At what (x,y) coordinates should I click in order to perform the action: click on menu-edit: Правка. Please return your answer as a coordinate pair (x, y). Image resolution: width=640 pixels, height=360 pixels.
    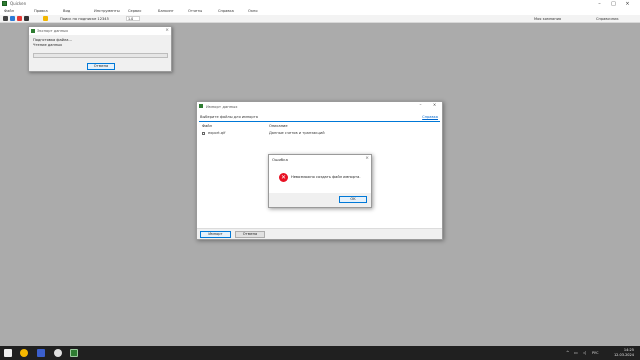
    Looking at the image, I should click on (41, 11).